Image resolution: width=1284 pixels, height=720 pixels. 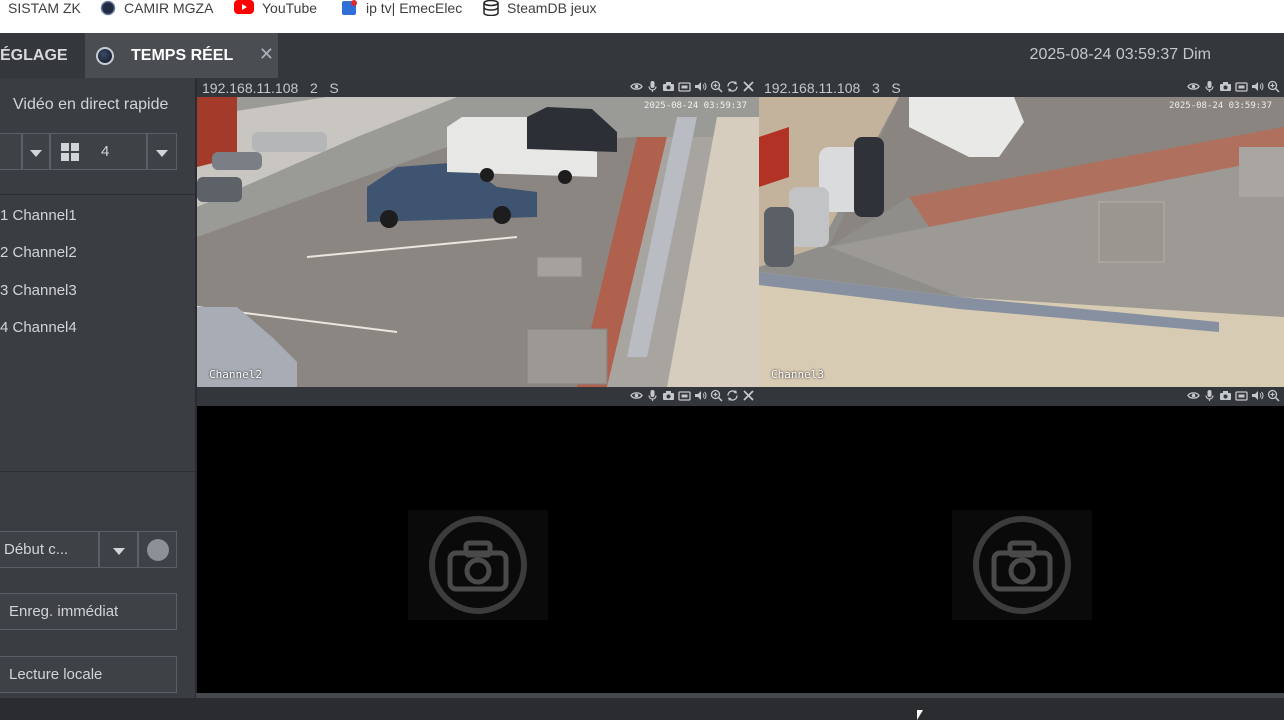 What do you see at coordinates (11, 151) in the screenshot?
I see `stream-select` at bounding box center [11, 151].